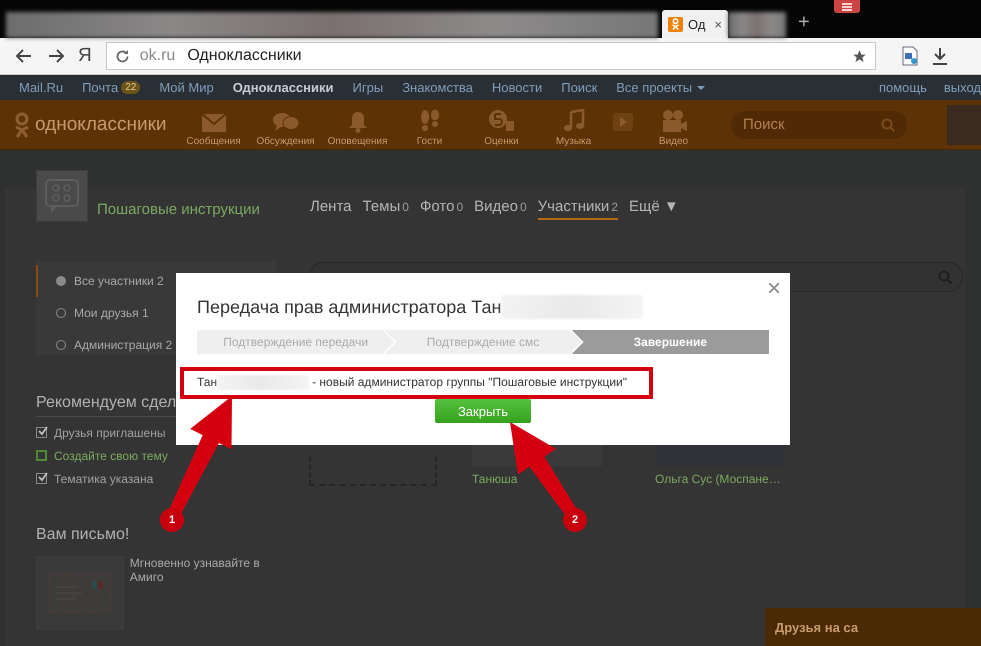 This screenshot has width=981, height=646. What do you see at coordinates (483, 342) in the screenshot?
I see `step: Подтверждение смс` at bounding box center [483, 342].